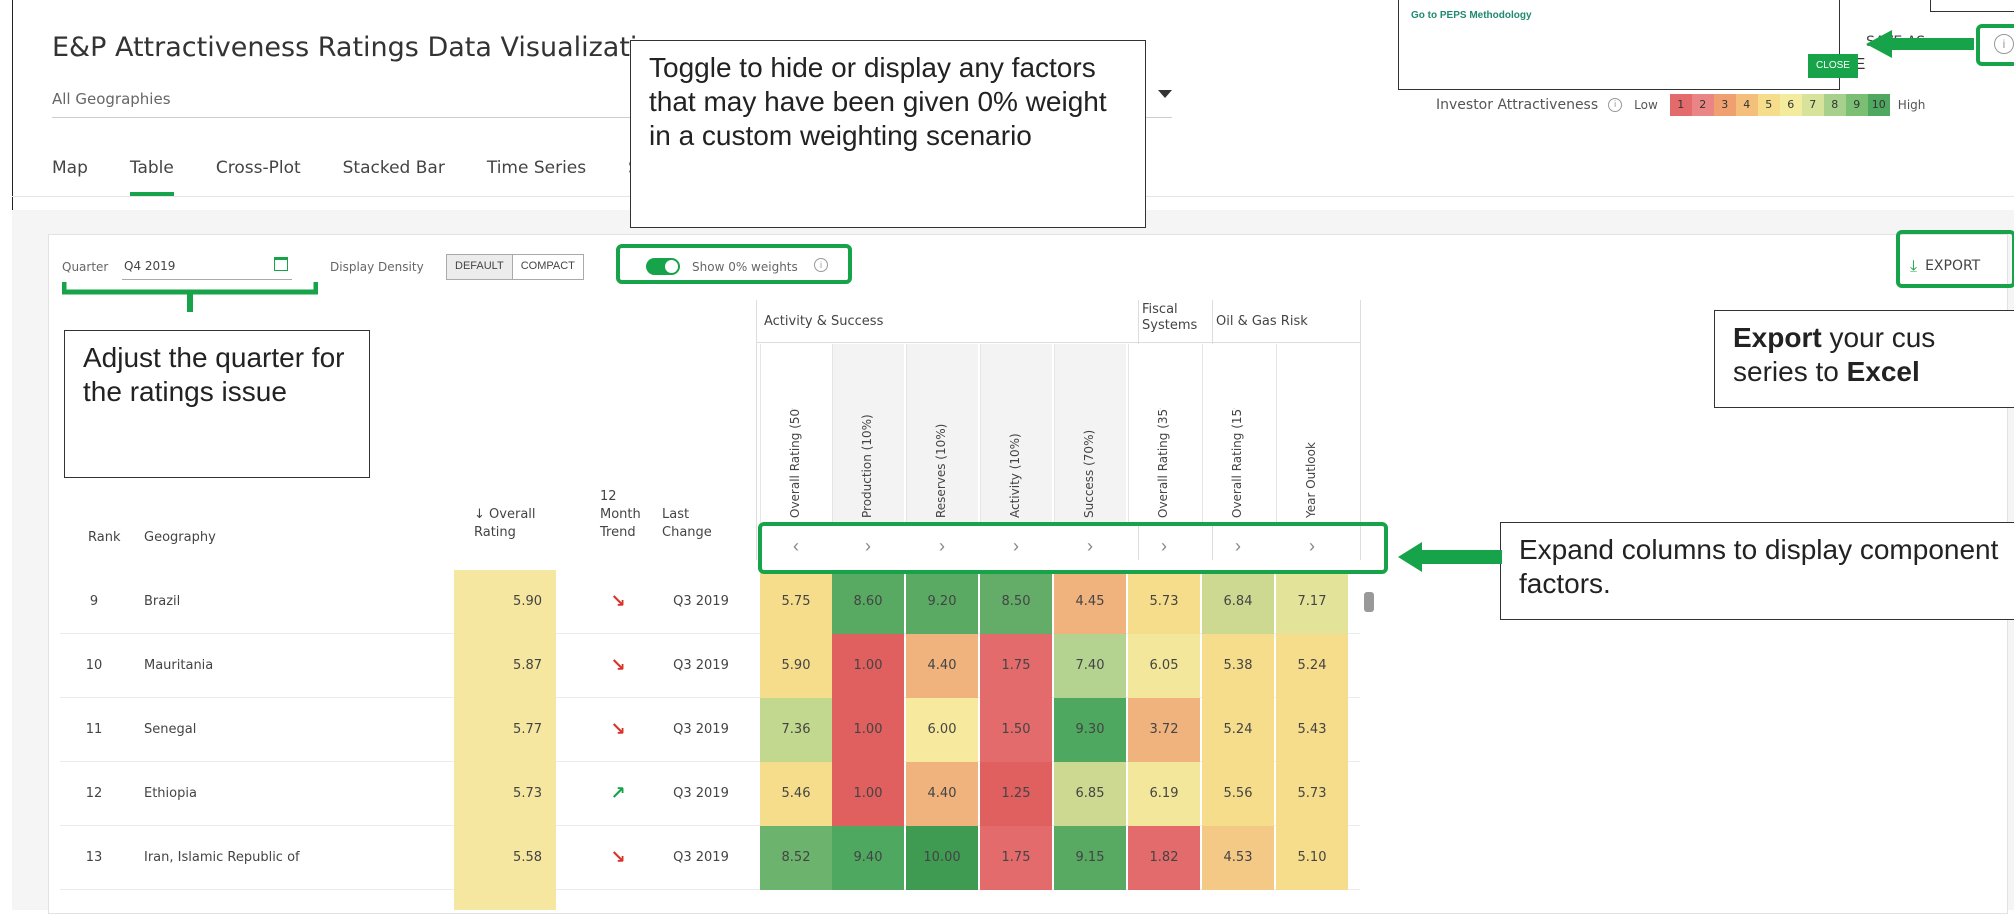 This screenshot has width=2014, height=914. What do you see at coordinates (1090, 730) in the screenshot?
I see `factor-value-cell: 9.30` at bounding box center [1090, 730].